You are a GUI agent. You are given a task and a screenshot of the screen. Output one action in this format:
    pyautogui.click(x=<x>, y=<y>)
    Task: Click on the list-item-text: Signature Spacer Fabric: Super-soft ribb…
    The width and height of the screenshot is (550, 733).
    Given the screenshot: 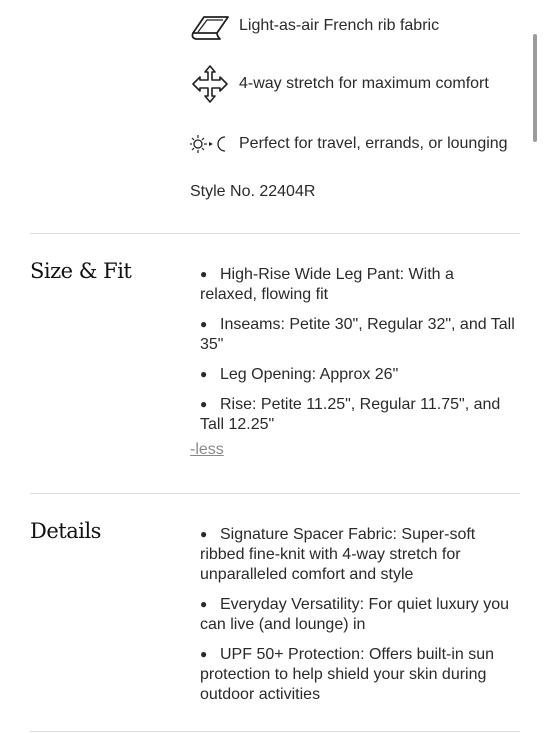 What is the action you would take?
    pyautogui.click(x=338, y=554)
    